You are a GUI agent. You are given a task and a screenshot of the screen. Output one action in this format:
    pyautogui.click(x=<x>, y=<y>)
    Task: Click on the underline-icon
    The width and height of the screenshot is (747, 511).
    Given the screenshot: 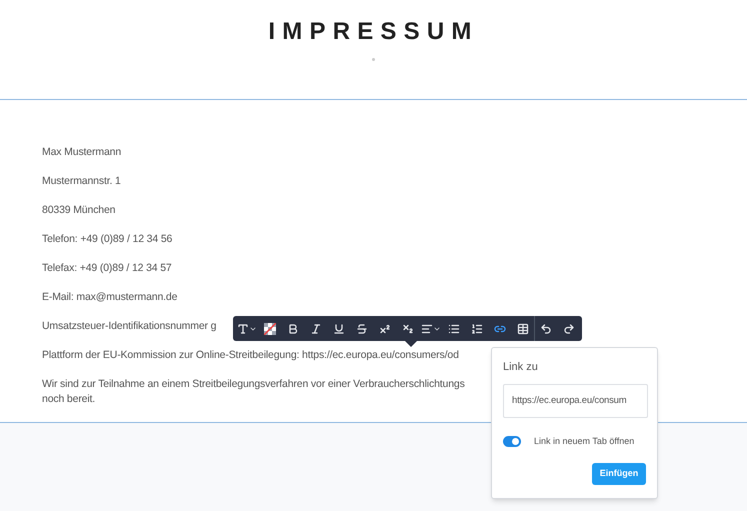 What is the action you would take?
    pyautogui.click(x=338, y=328)
    